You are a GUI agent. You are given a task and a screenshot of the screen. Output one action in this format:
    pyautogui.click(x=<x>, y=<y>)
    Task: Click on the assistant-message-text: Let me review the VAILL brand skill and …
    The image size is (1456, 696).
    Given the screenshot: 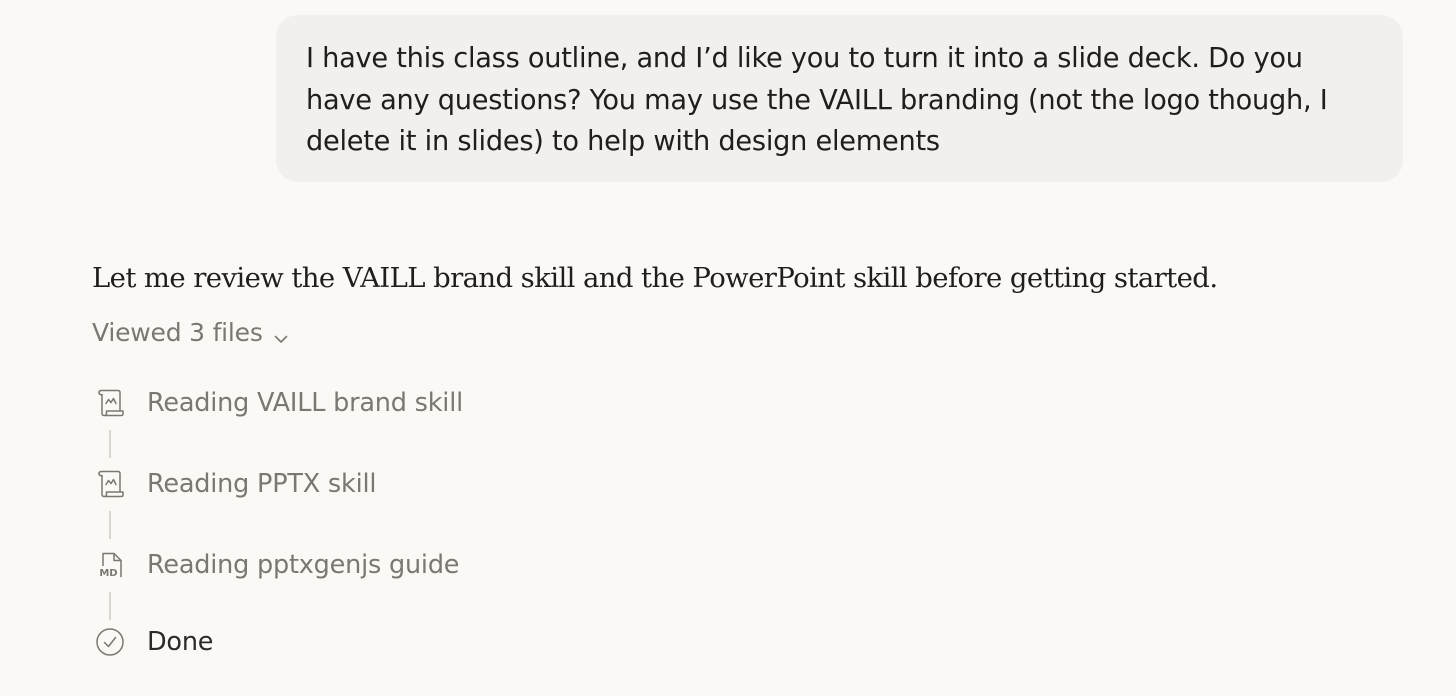 What is the action you would take?
    pyautogui.click(x=655, y=278)
    